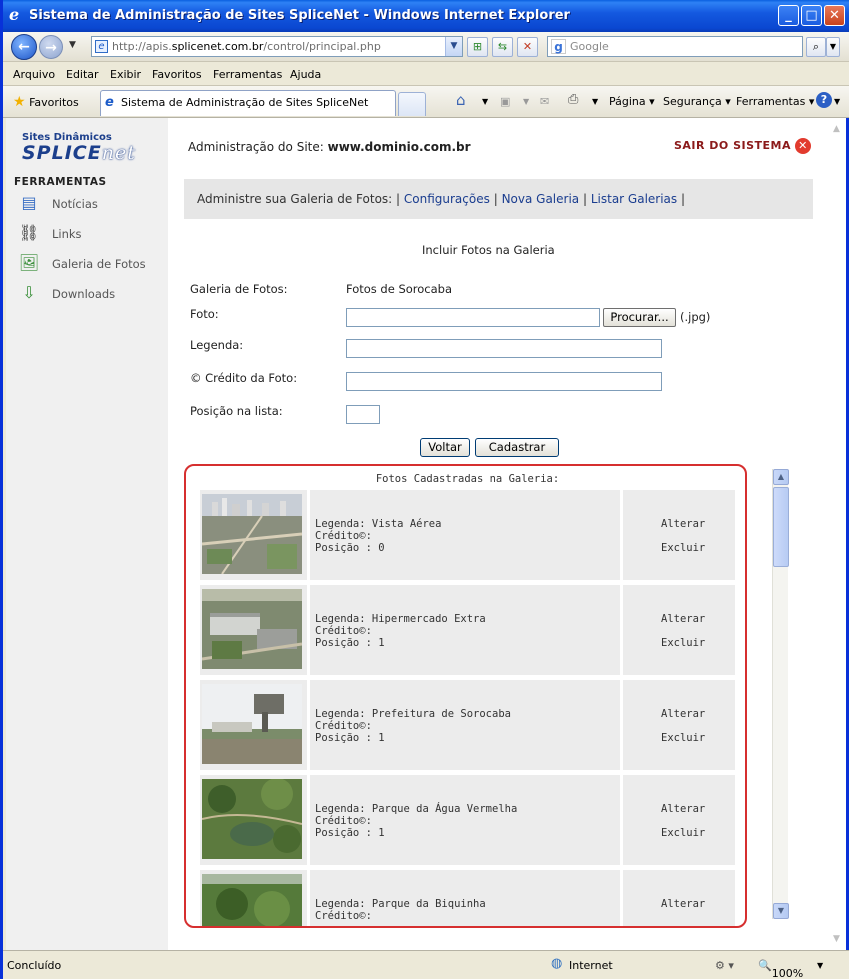  Describe the element at coordinates (445, 447) in the screenshot. I see `back-form-button: Voltar` at that location.